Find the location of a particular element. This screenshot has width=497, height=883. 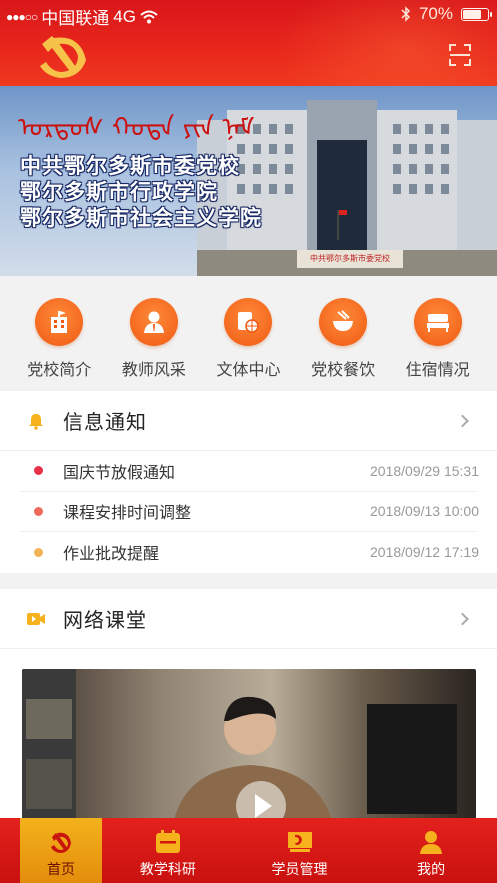

quick-item-teachers: 教师风采 is located at coordinates (154, 333).